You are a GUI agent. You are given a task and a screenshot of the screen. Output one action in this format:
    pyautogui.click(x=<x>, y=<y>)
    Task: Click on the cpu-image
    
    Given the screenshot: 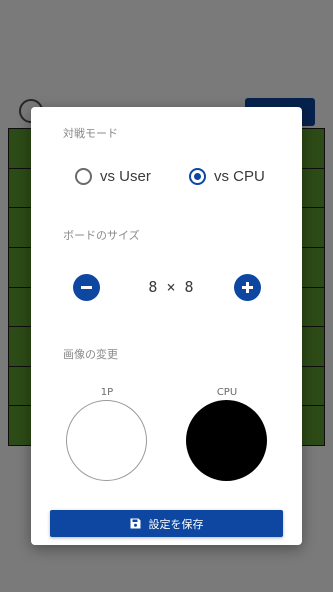 What is the action you would take?
    pyautogui.click(x=226, y=440)
    